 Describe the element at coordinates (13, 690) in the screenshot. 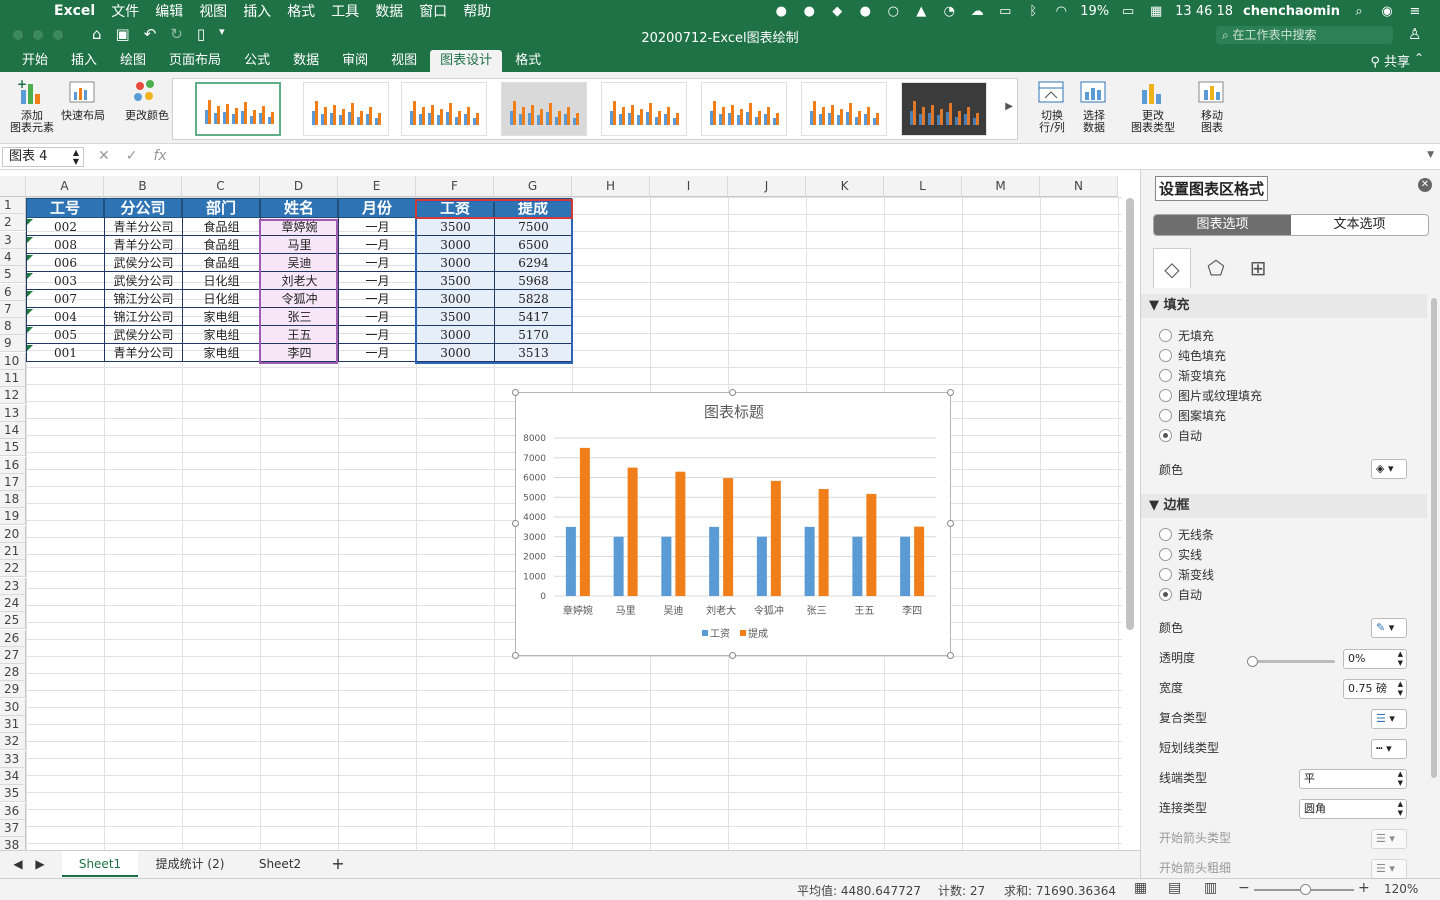

I see `row-header-29: 29` at that location.